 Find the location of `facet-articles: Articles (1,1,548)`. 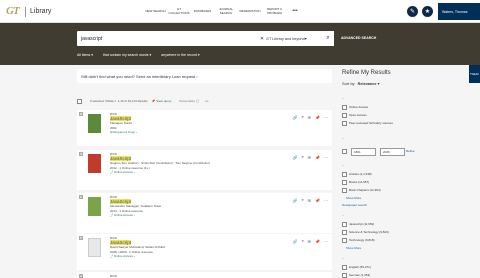

facet-articles: Articles (1,1,548) is located at coordinates (357, 174).